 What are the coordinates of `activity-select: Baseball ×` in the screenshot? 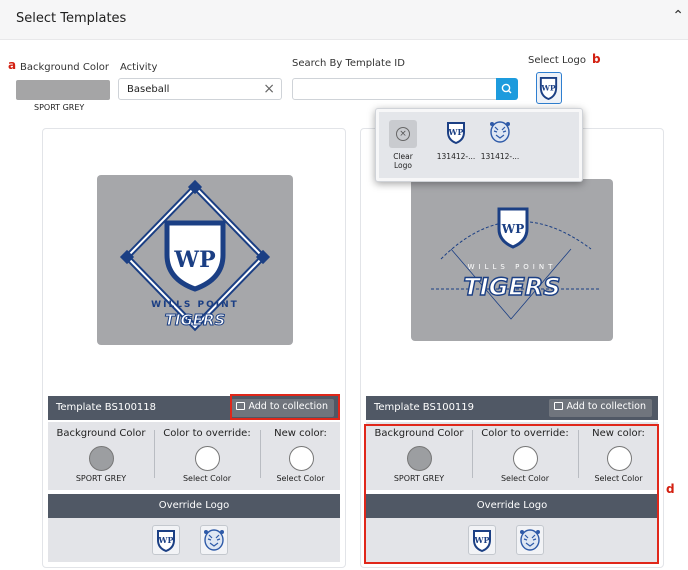 It's located at (200, 89).